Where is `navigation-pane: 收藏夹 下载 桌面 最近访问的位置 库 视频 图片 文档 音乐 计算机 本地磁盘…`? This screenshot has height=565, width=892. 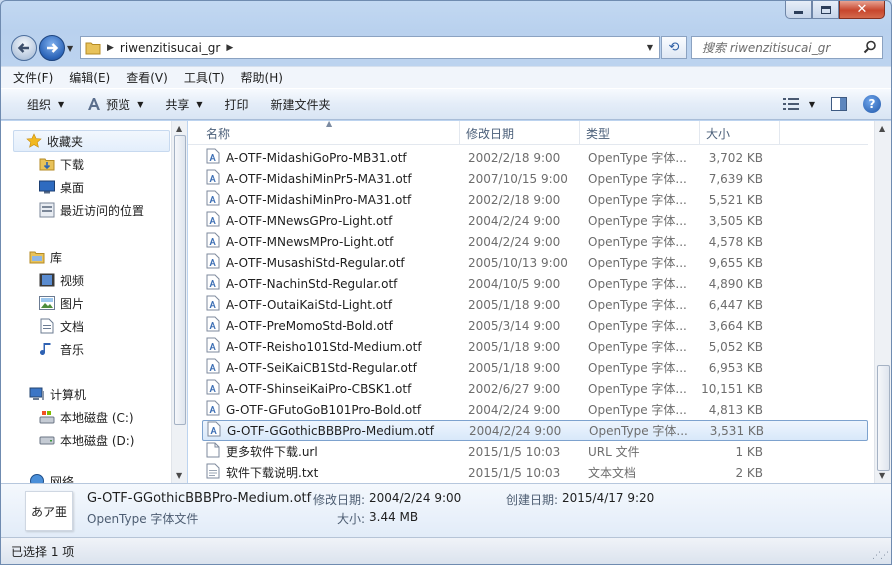
navigation-pane: 收藏夹 下载 桌面 最近访问的位置 库 视频 图片 文档 音乐 计算机 本地磁盘… is located at coordinates (94, 302).